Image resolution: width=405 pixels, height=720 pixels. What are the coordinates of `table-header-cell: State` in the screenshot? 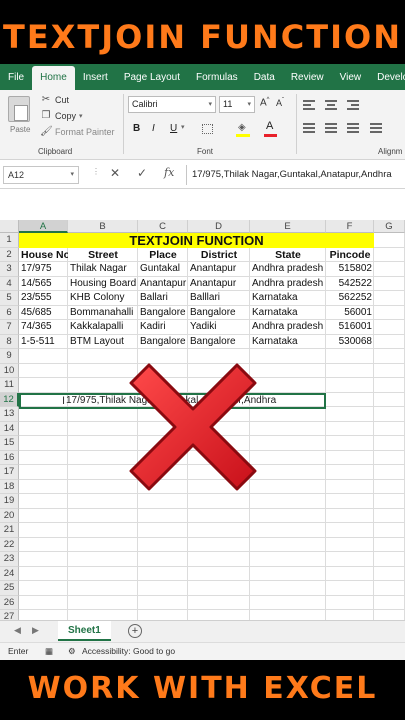 It's located at (288, 255).